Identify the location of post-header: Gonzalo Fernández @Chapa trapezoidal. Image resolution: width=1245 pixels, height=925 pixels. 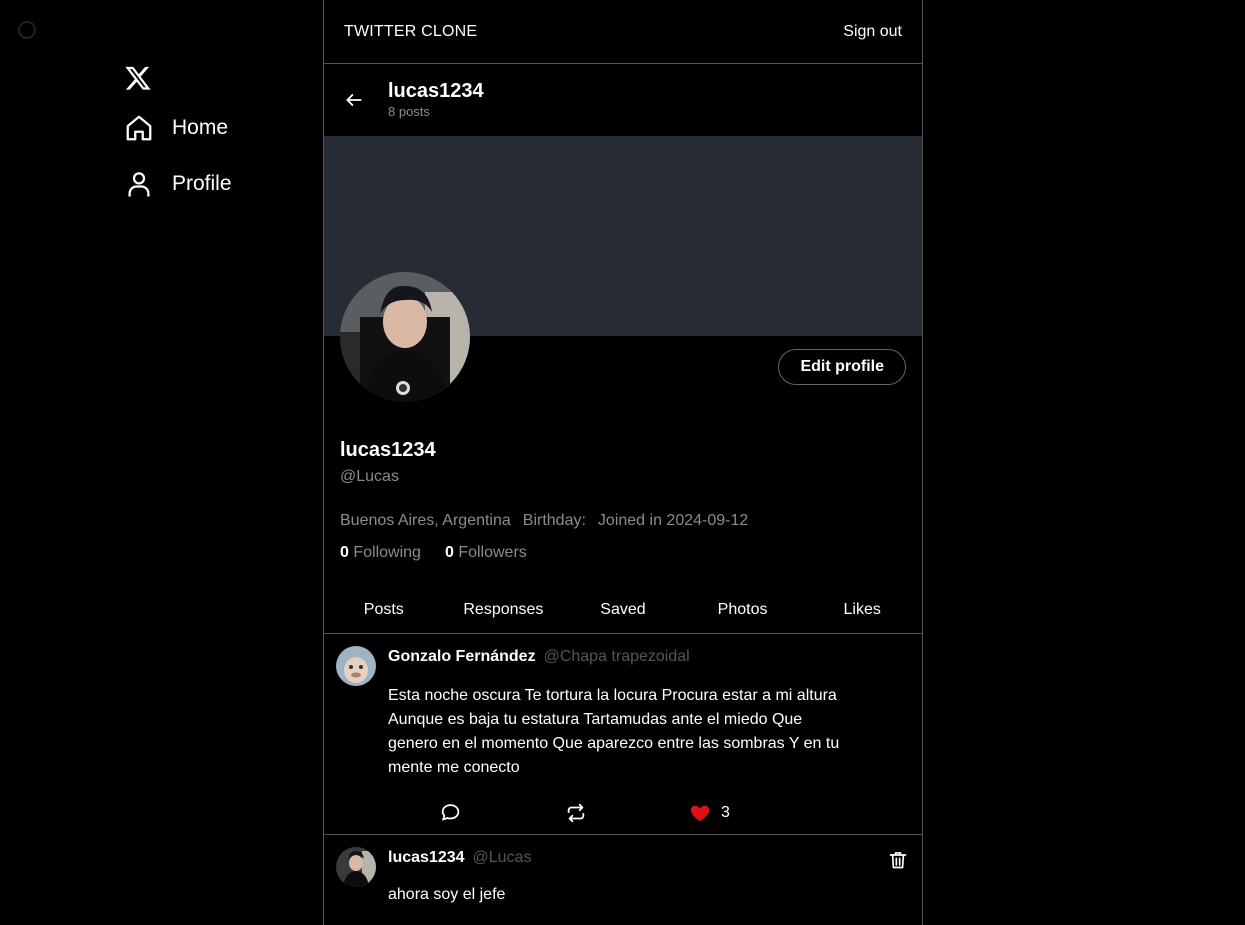
(645, 657).